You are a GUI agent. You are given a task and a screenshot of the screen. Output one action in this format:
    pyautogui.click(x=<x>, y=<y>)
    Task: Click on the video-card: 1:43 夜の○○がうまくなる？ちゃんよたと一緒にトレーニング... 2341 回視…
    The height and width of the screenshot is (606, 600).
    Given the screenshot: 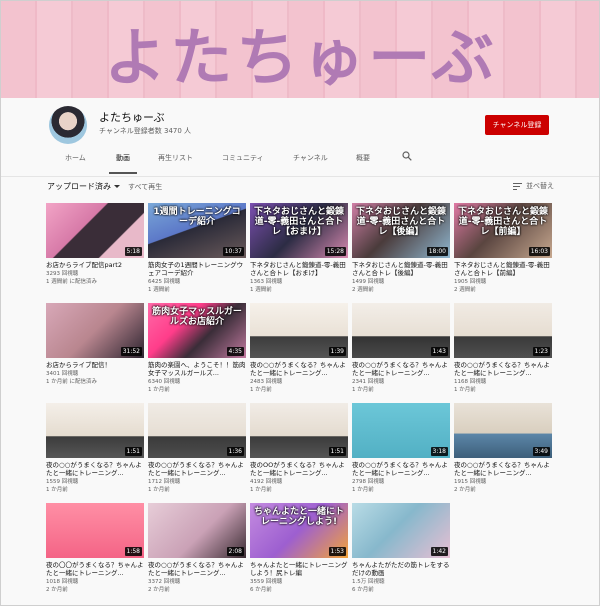 What is the action you would take?
    pyautogui.click(x=401, y=351)
    